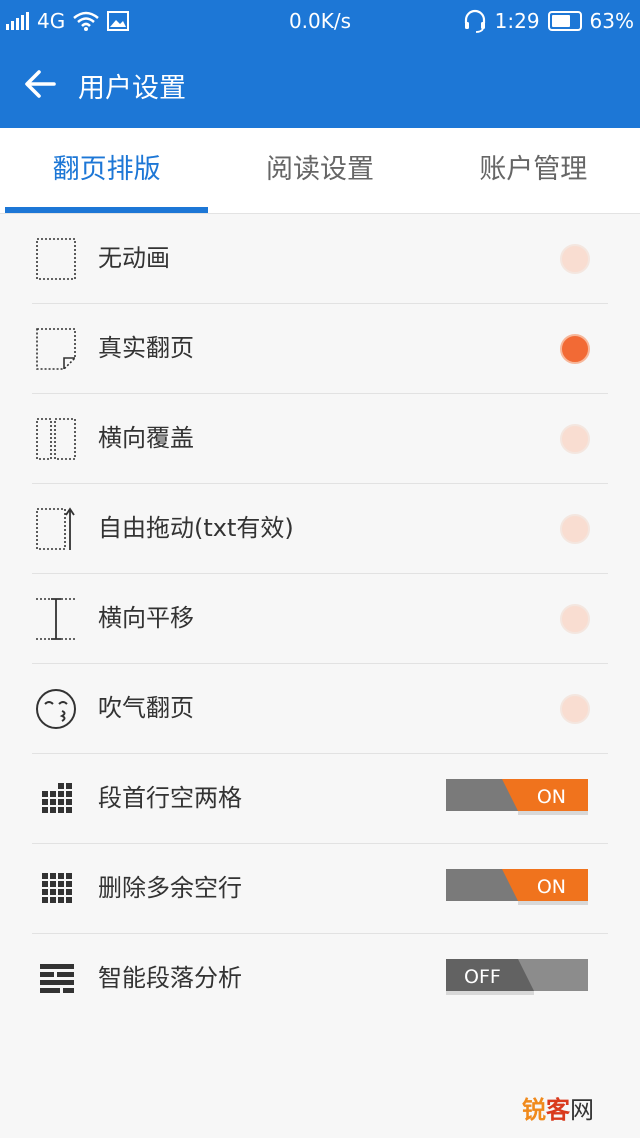 The width and height of the screenshot is (640, 1138). What do you see at coordinates (170, 798) in the screenshot?
I see `list-item-label: 段首行空两格` at bounding box center [170, 798].